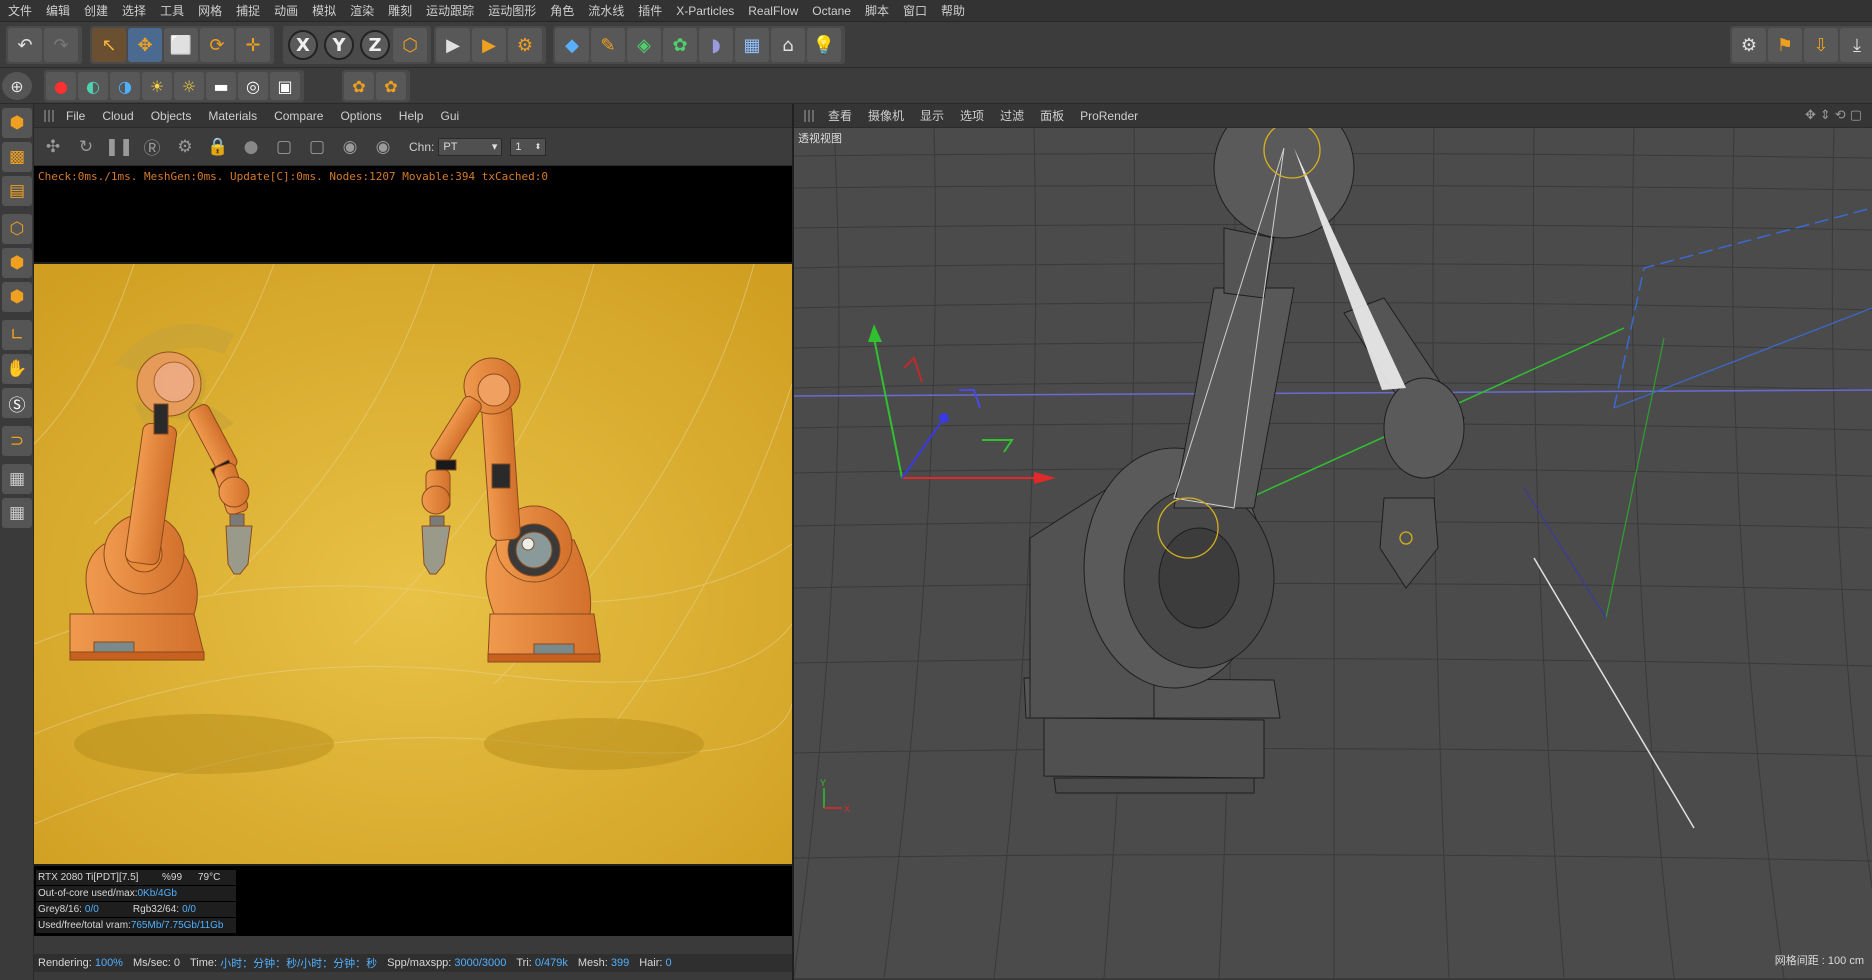 The image size is (1872, 980). I want to click on menu-item: 编辑, so click(58, 10).